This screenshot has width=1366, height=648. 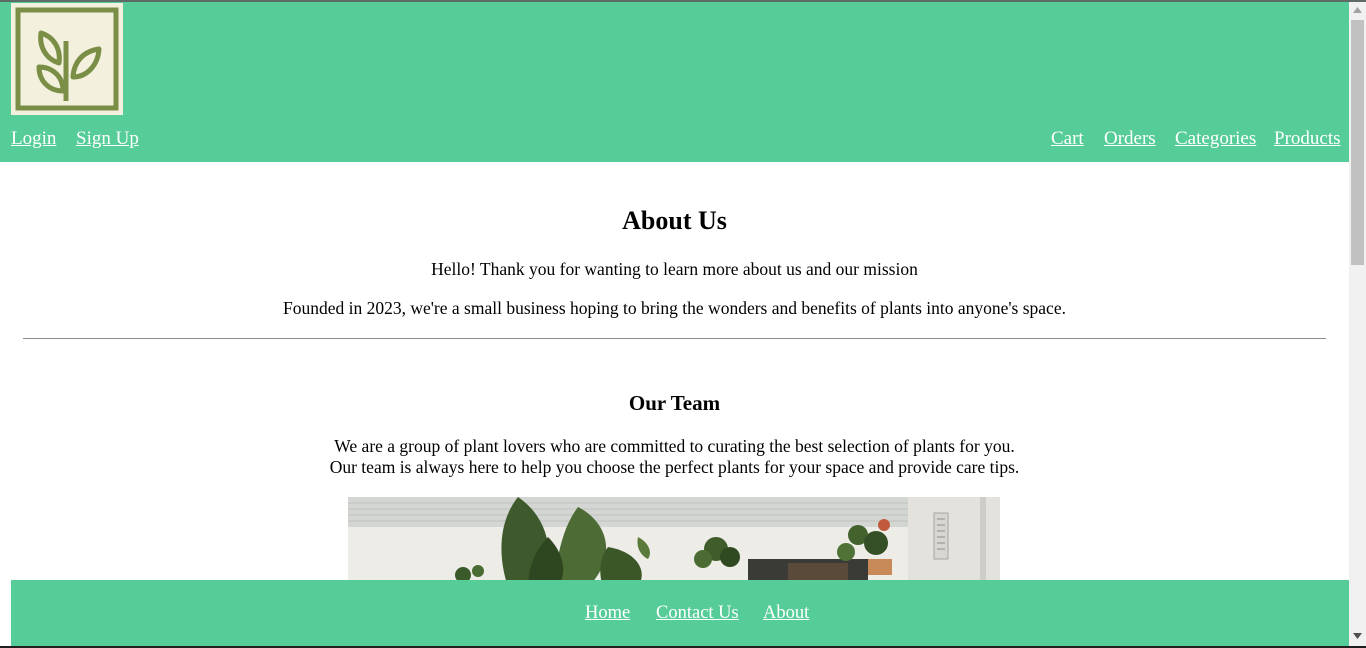 What do you see at coordinates (683, 1) in the screenshot?
I see `window-top-border` at bounding box center [683, 1].